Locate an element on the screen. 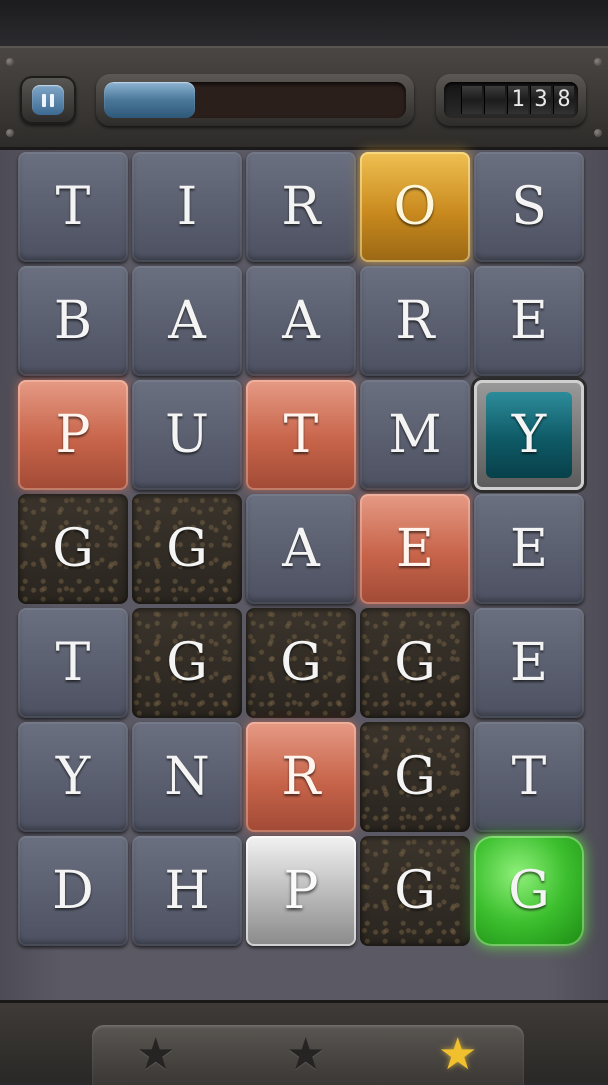  star-tray: ★ ★ ★ is located at coordinates (308, 1055).